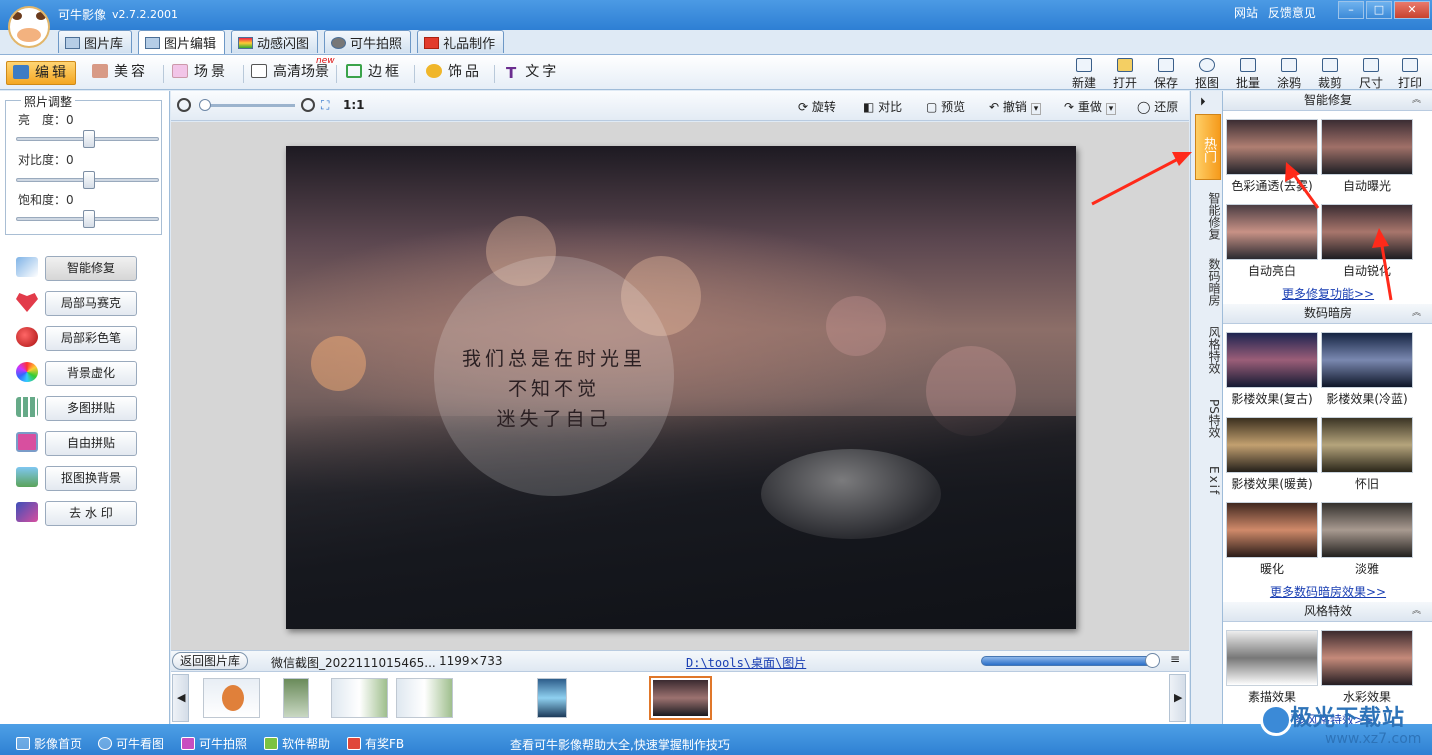 This screenshot has height=755, width=1432. I want to click on effect-warming: 暖化, so click(1272, 539).